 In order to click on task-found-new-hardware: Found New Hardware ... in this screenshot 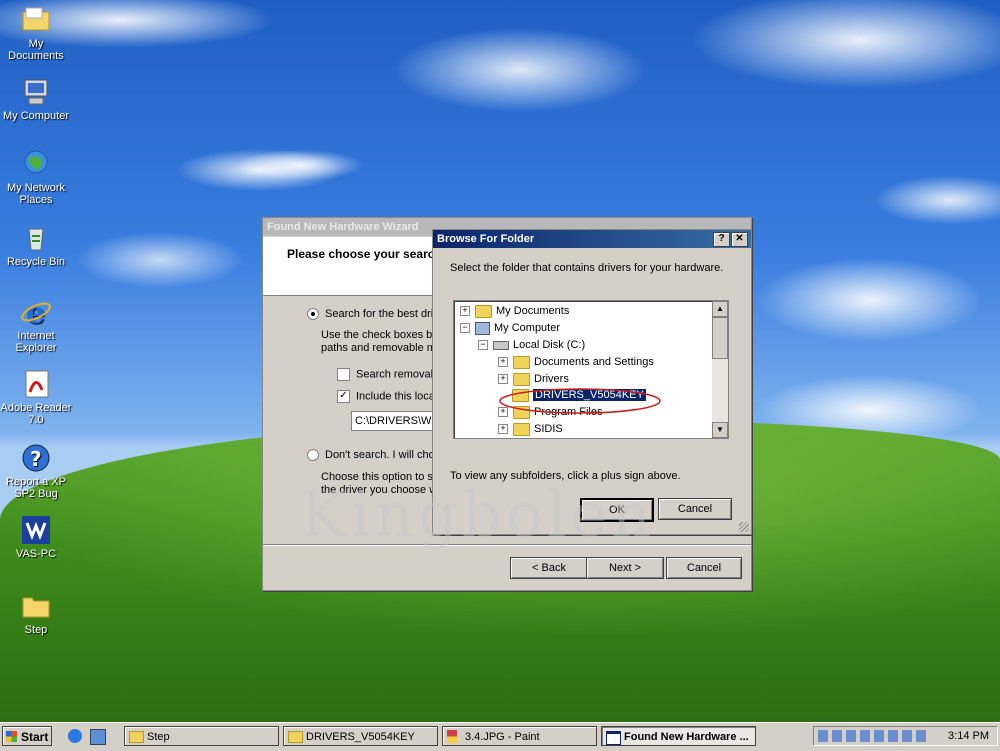, I will do `click(678, 736)`.